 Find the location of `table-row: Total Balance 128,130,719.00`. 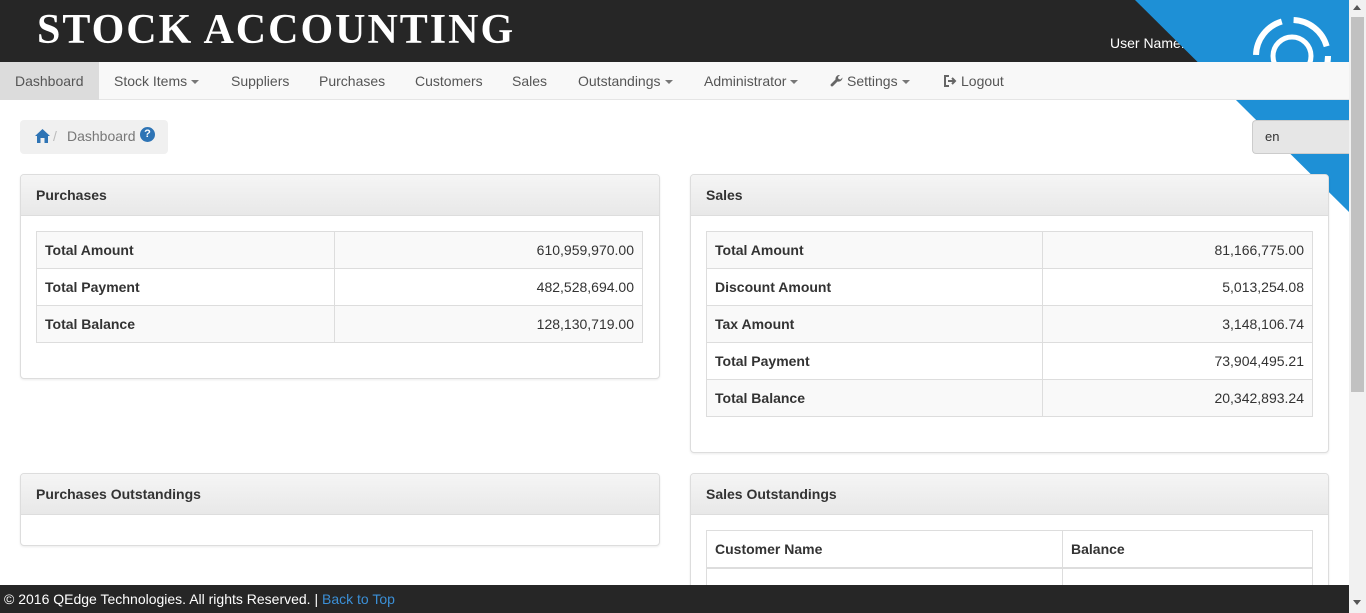

table-row: Total Balance 128,130,719.00 is located at coordinates (339, 324).